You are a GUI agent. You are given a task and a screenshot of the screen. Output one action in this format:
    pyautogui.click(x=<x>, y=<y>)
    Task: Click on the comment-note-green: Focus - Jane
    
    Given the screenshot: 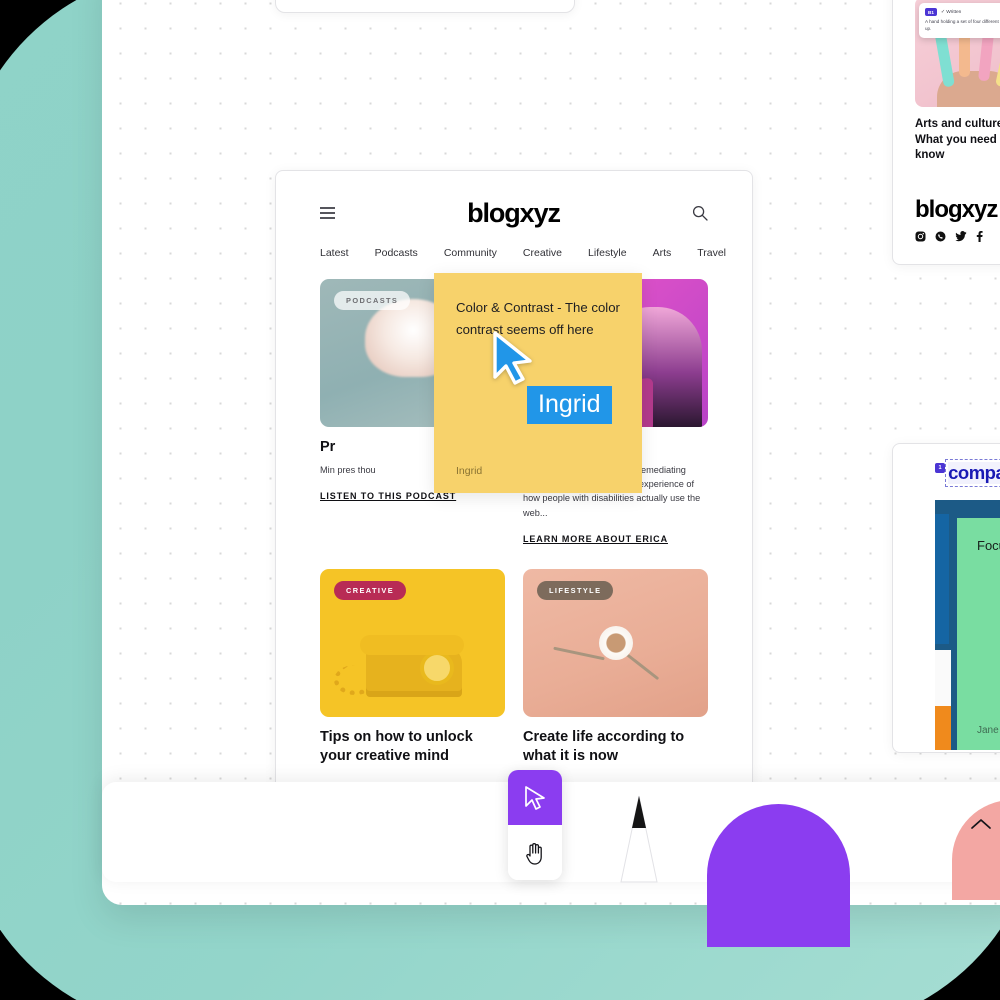 What is the action you would take?
    pyautogui.click(x=978, y=634)
    